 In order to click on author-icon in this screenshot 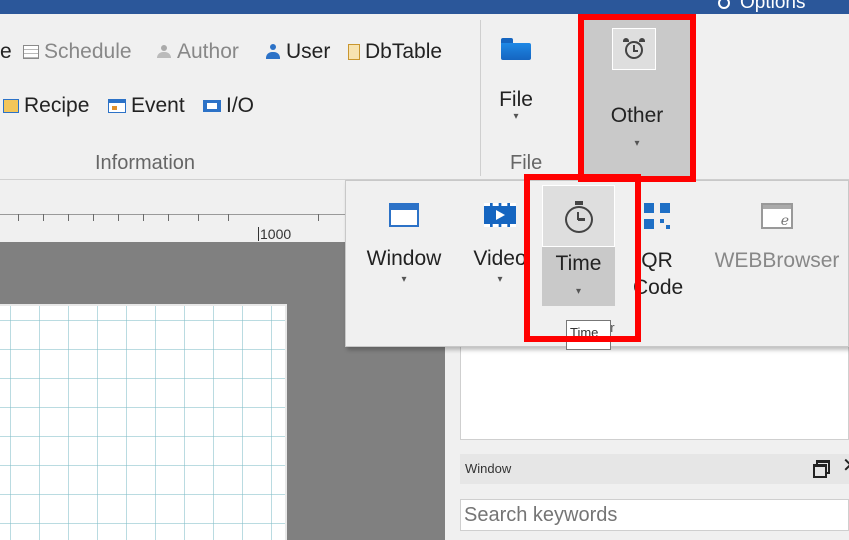, I will do `click(164, 52)`.